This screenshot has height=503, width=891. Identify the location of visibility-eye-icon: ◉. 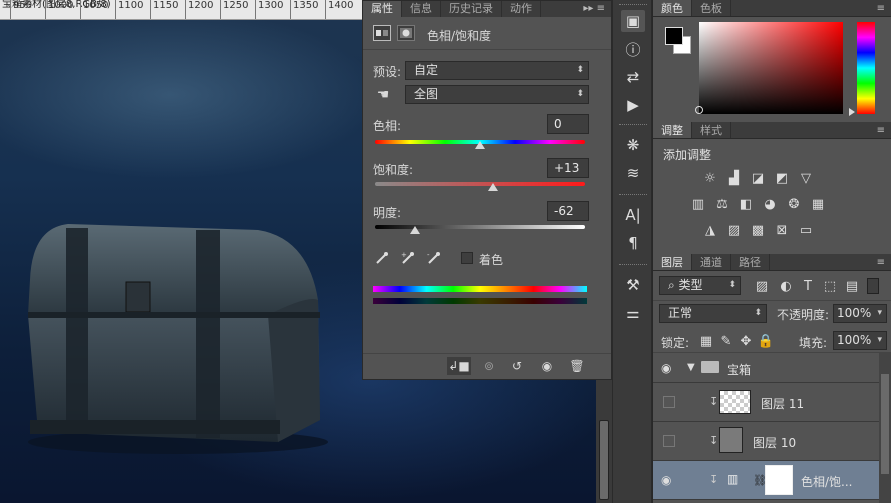
(547, 366).